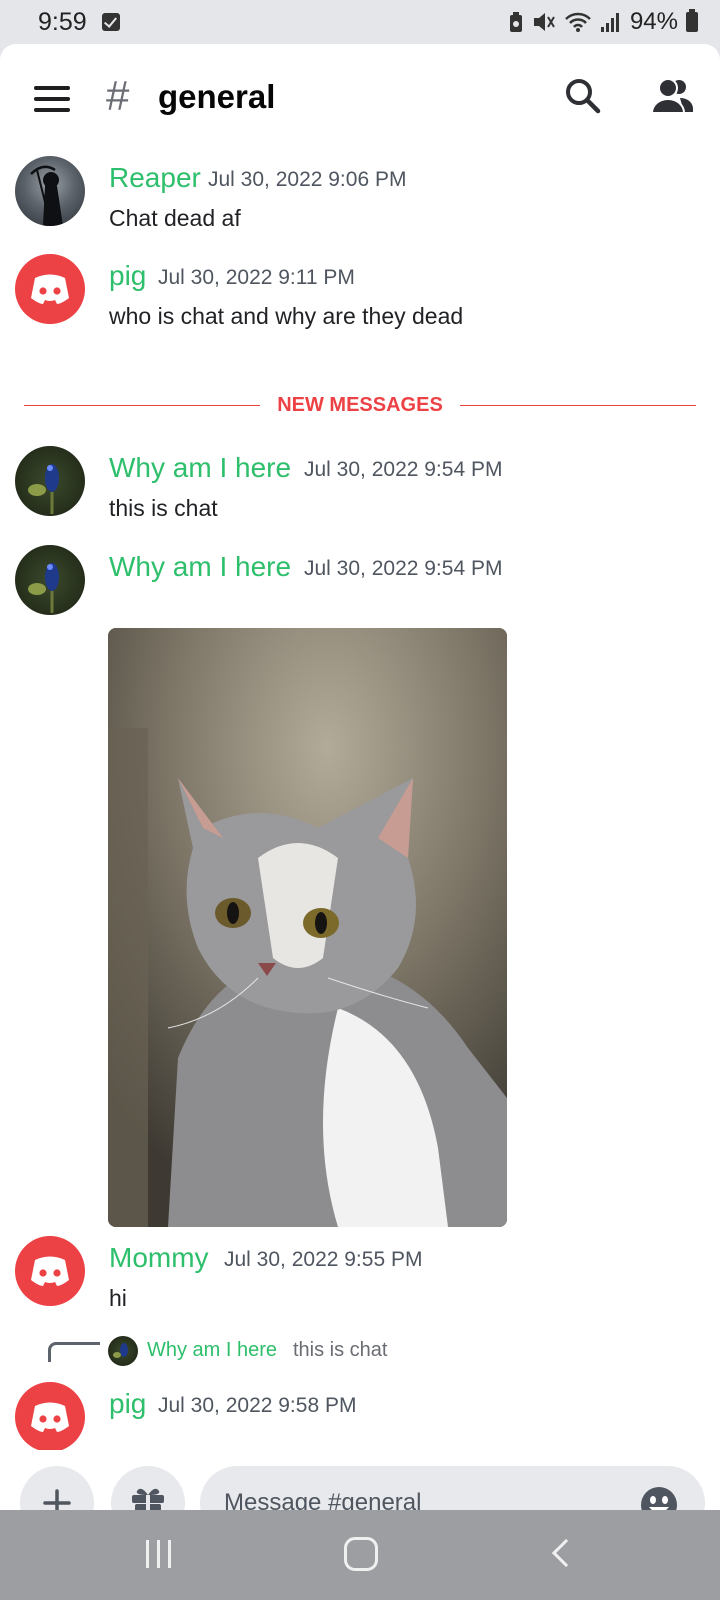  What do you see at coordinates (163, 508) in the screenshot?
I see `message-text: this is chat` at bounding box center [163, 508].